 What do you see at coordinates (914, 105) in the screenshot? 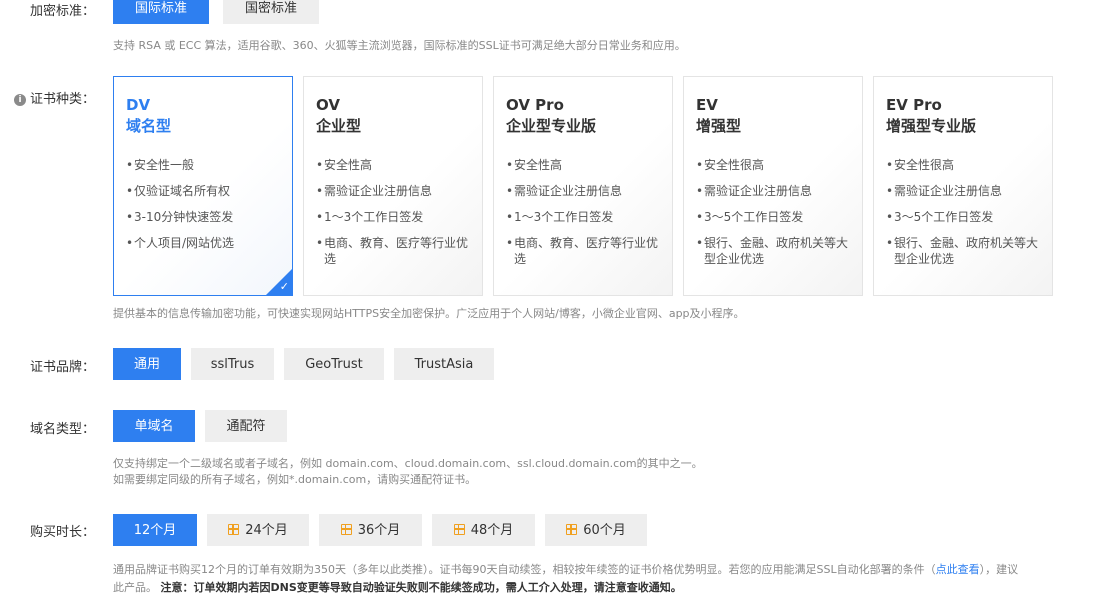
I see `card-title-en: EV Pro` at bounding box center [914, 105].